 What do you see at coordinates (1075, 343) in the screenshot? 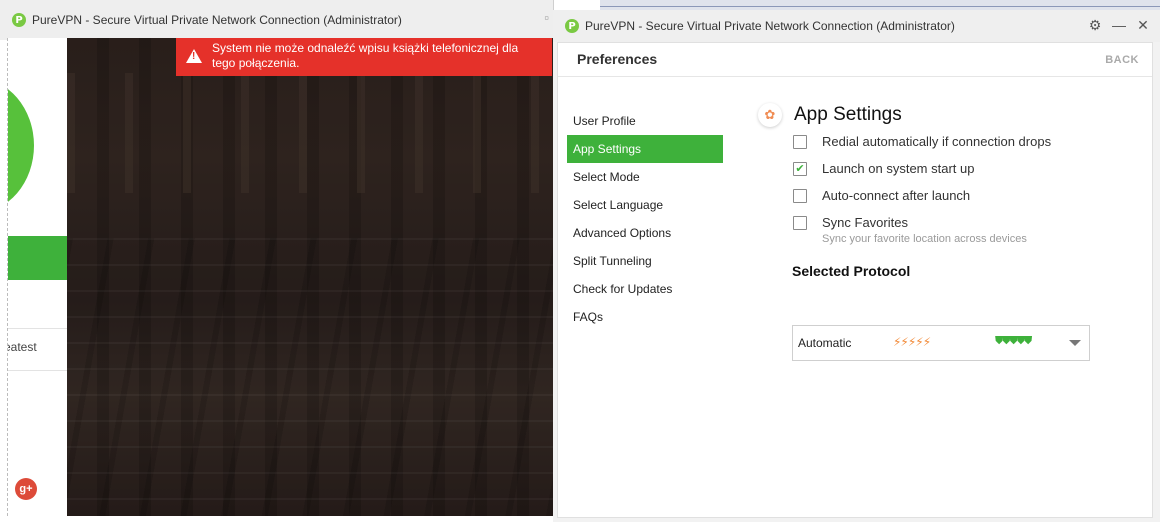
I see `chevron-down-icon` at bounding box center [1075, 343].